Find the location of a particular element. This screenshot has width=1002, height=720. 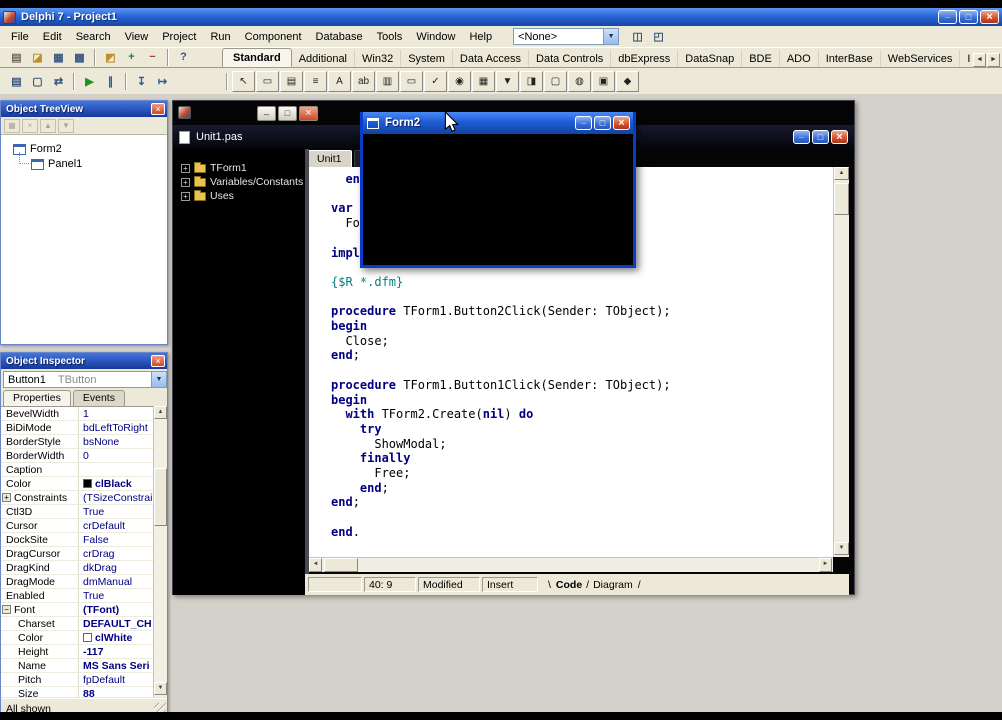

property-row-color: Color clBlack is located at coordinates (78, 484).